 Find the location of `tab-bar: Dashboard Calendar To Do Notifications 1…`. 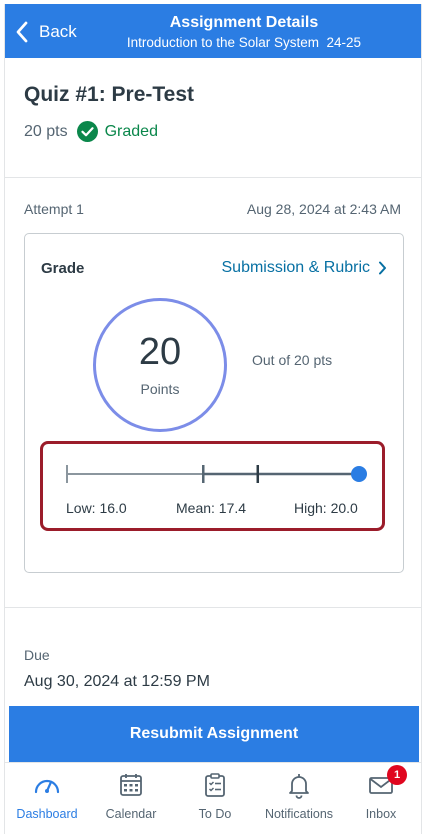

tab-bar: Dashboard Calendar To Do Notifications 1… is located at coordinates (213, 798).